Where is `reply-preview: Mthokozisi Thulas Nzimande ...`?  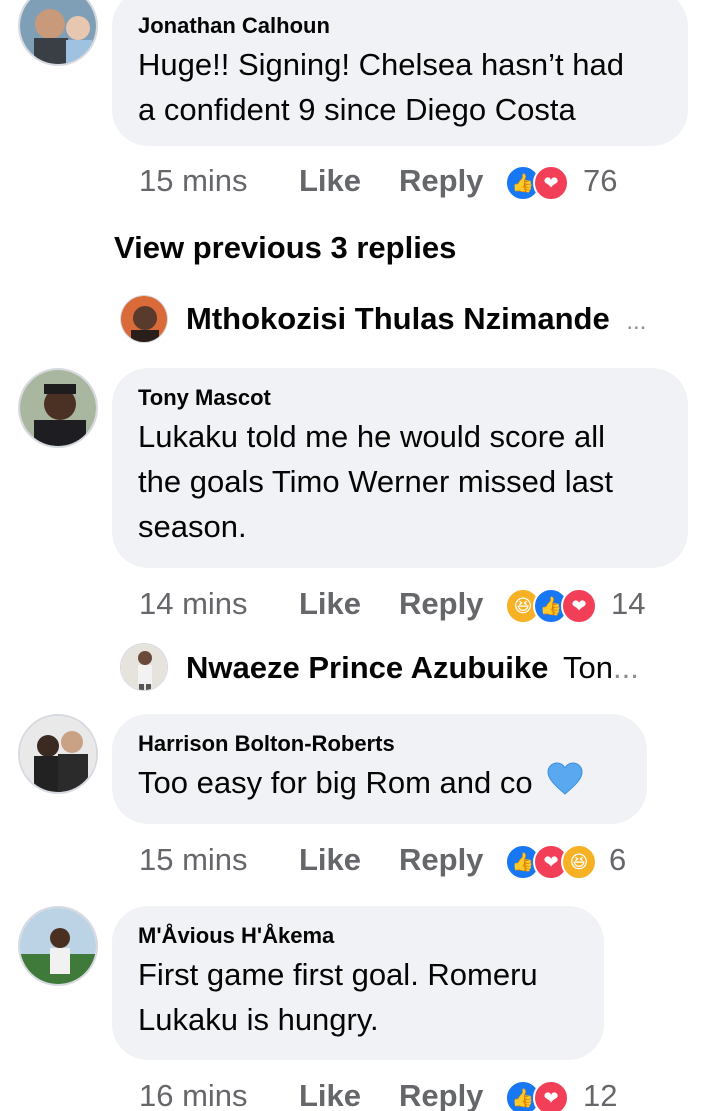 reply-preview: Mthokozisi Thulas Nzimande ... is located at coordinates (416, 319).